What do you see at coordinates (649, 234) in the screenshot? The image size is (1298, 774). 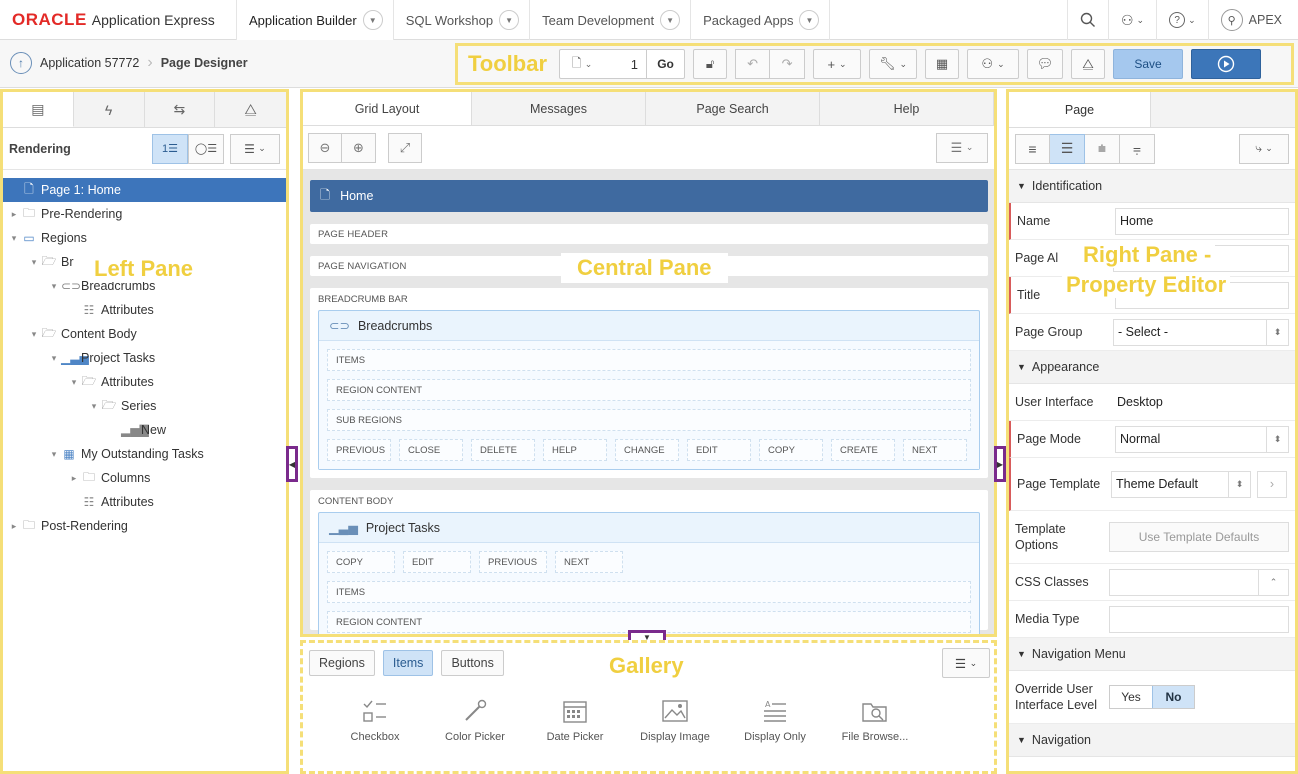 I see `page-header-slot: PAGE HEADER` at bounding box center [649, 234].